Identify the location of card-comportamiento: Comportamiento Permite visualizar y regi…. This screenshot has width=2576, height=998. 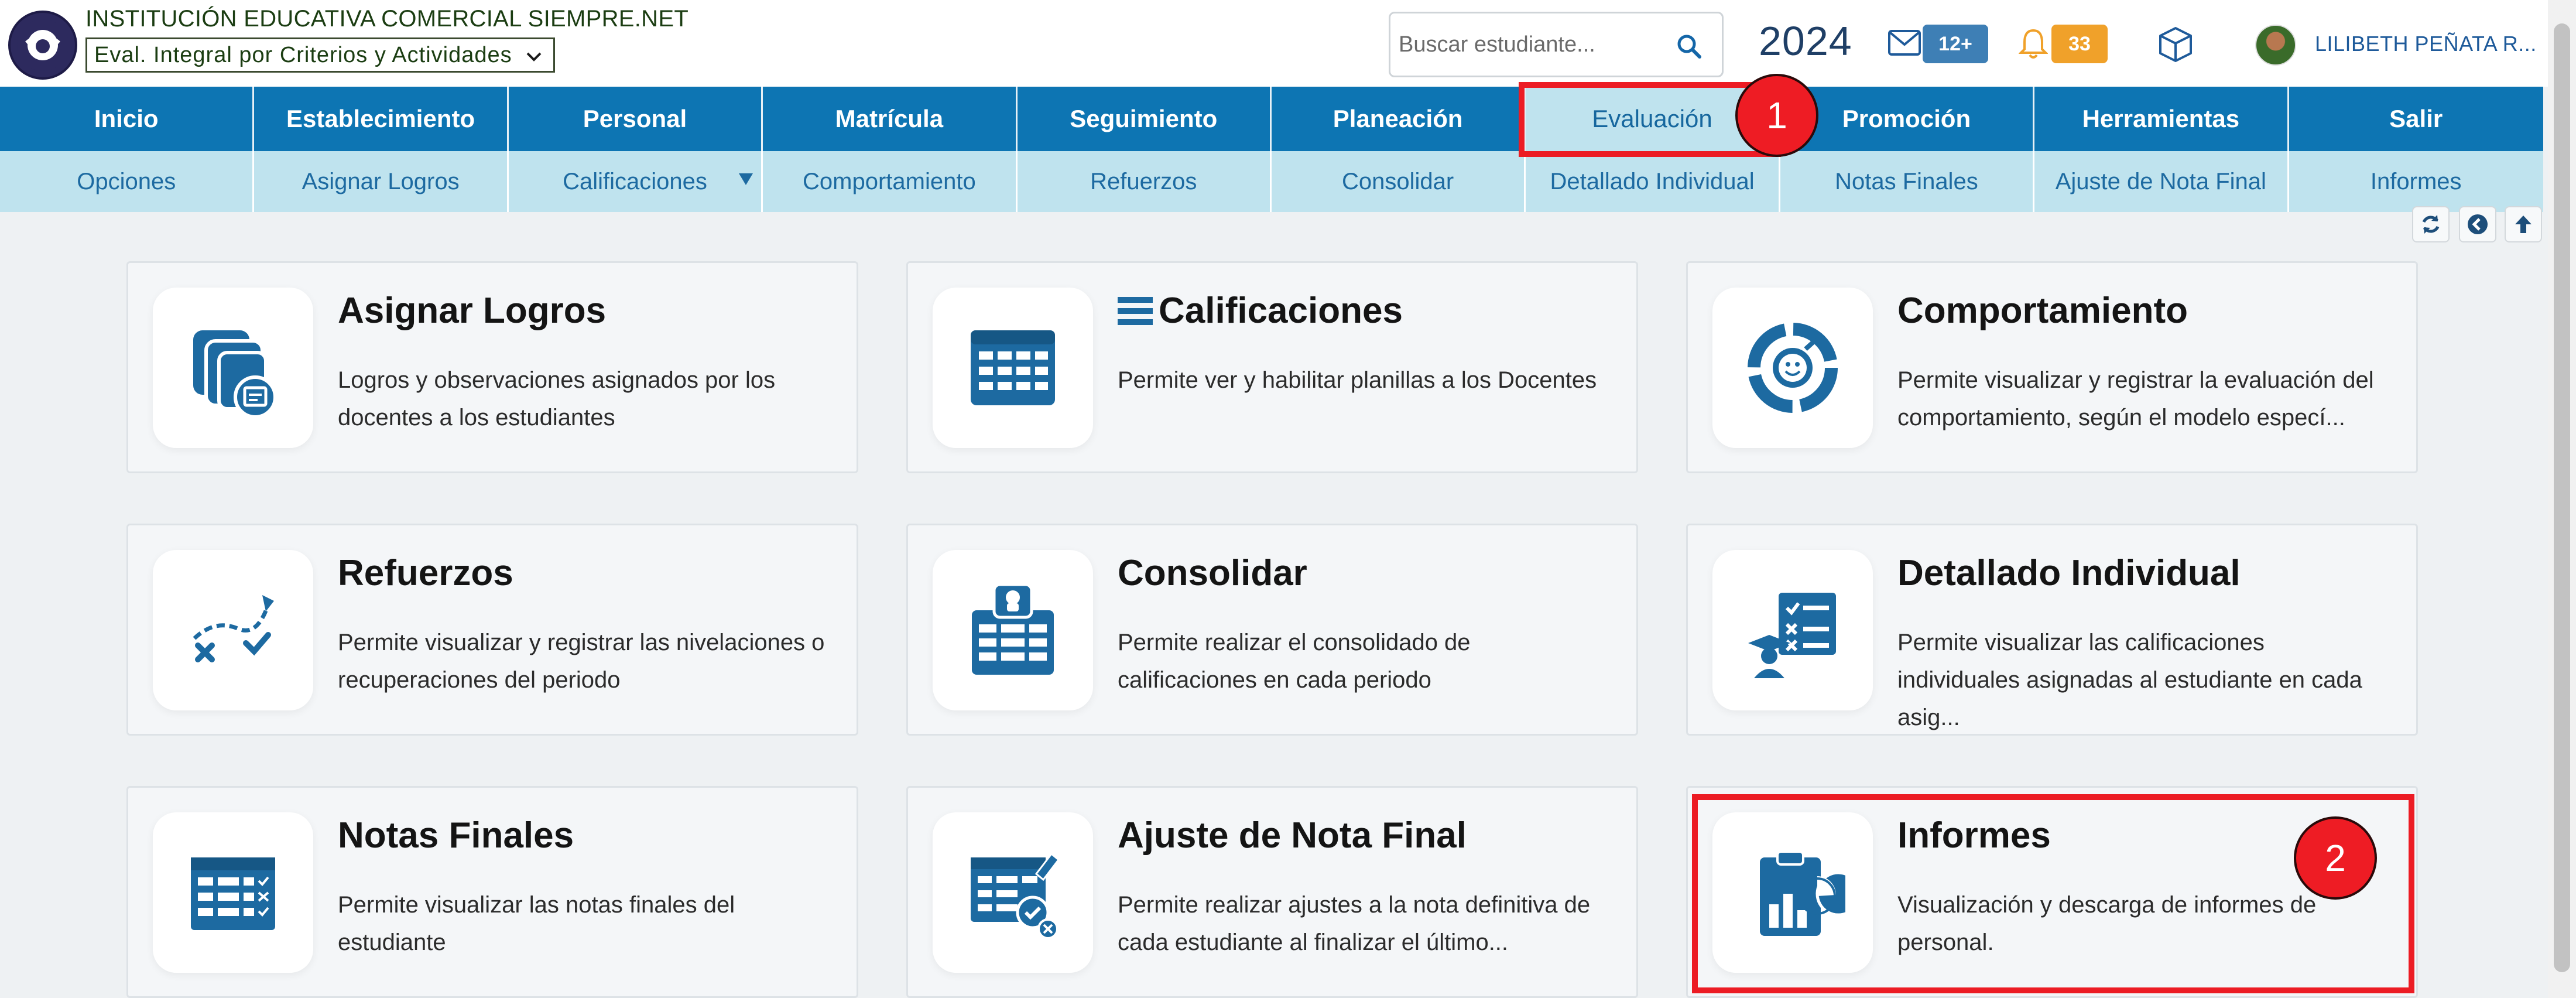
(2052, 367).